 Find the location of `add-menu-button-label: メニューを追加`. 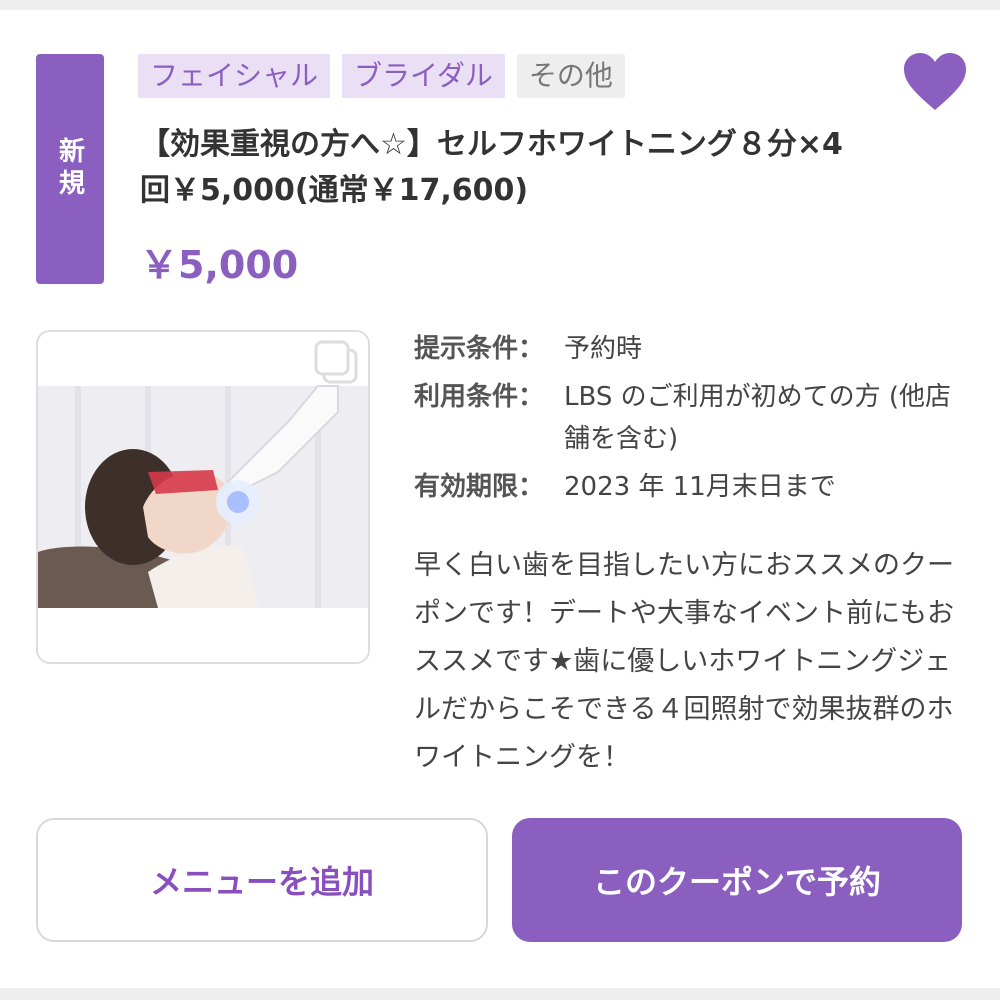

add-menu-button-label: メニューを追加 is located at coordinates (261, 882).